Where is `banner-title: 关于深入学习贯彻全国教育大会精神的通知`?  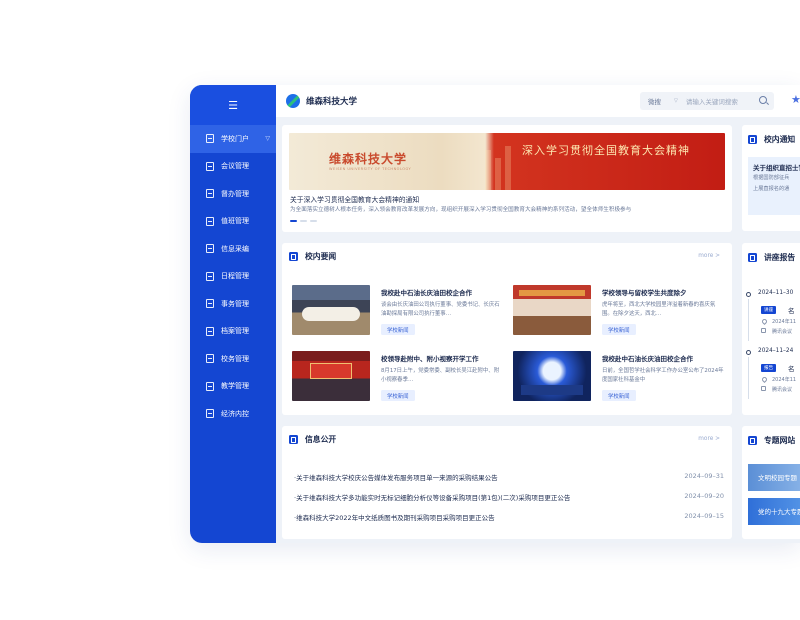 banner-title: 关于深入学习贯彻全国教育大会精神的通知 is located at coordinates (354, 199).